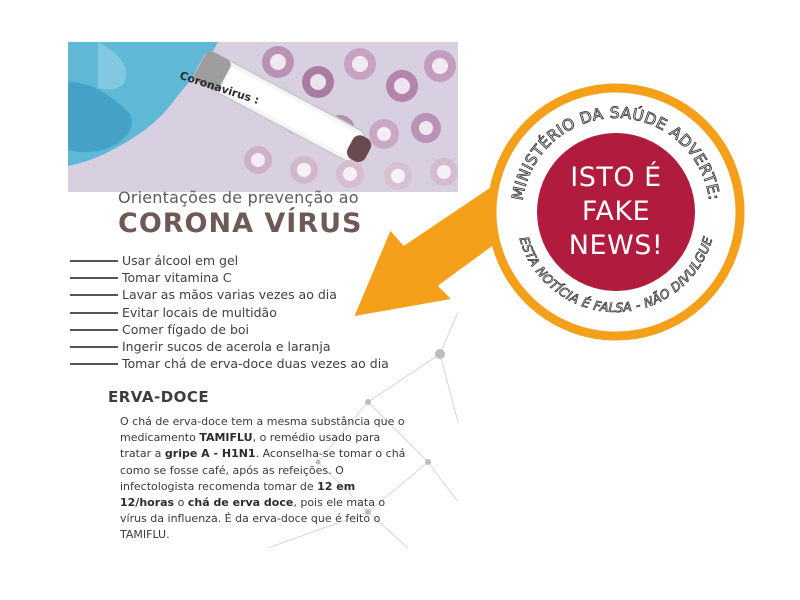  Describe the element at coordinates (616, 177) in the screenshot. I see `stamp-line-1: ISTO É` at that location.